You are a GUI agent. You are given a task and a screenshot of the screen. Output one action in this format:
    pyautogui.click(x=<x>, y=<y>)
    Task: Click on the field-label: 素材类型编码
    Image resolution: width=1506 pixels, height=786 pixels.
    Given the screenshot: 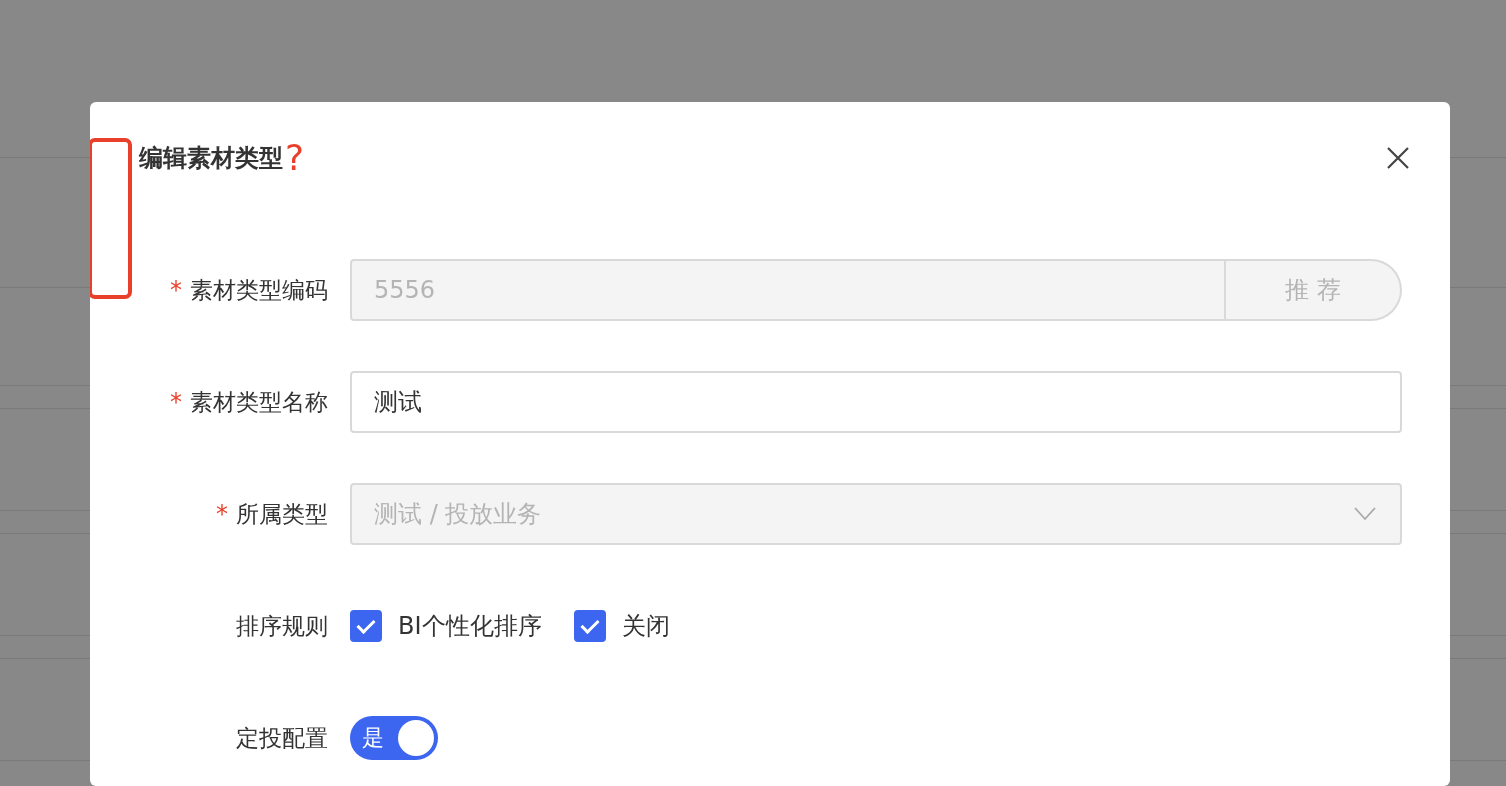 What is the action you would take?
    pyautogui.click(x=259, y=290)
    